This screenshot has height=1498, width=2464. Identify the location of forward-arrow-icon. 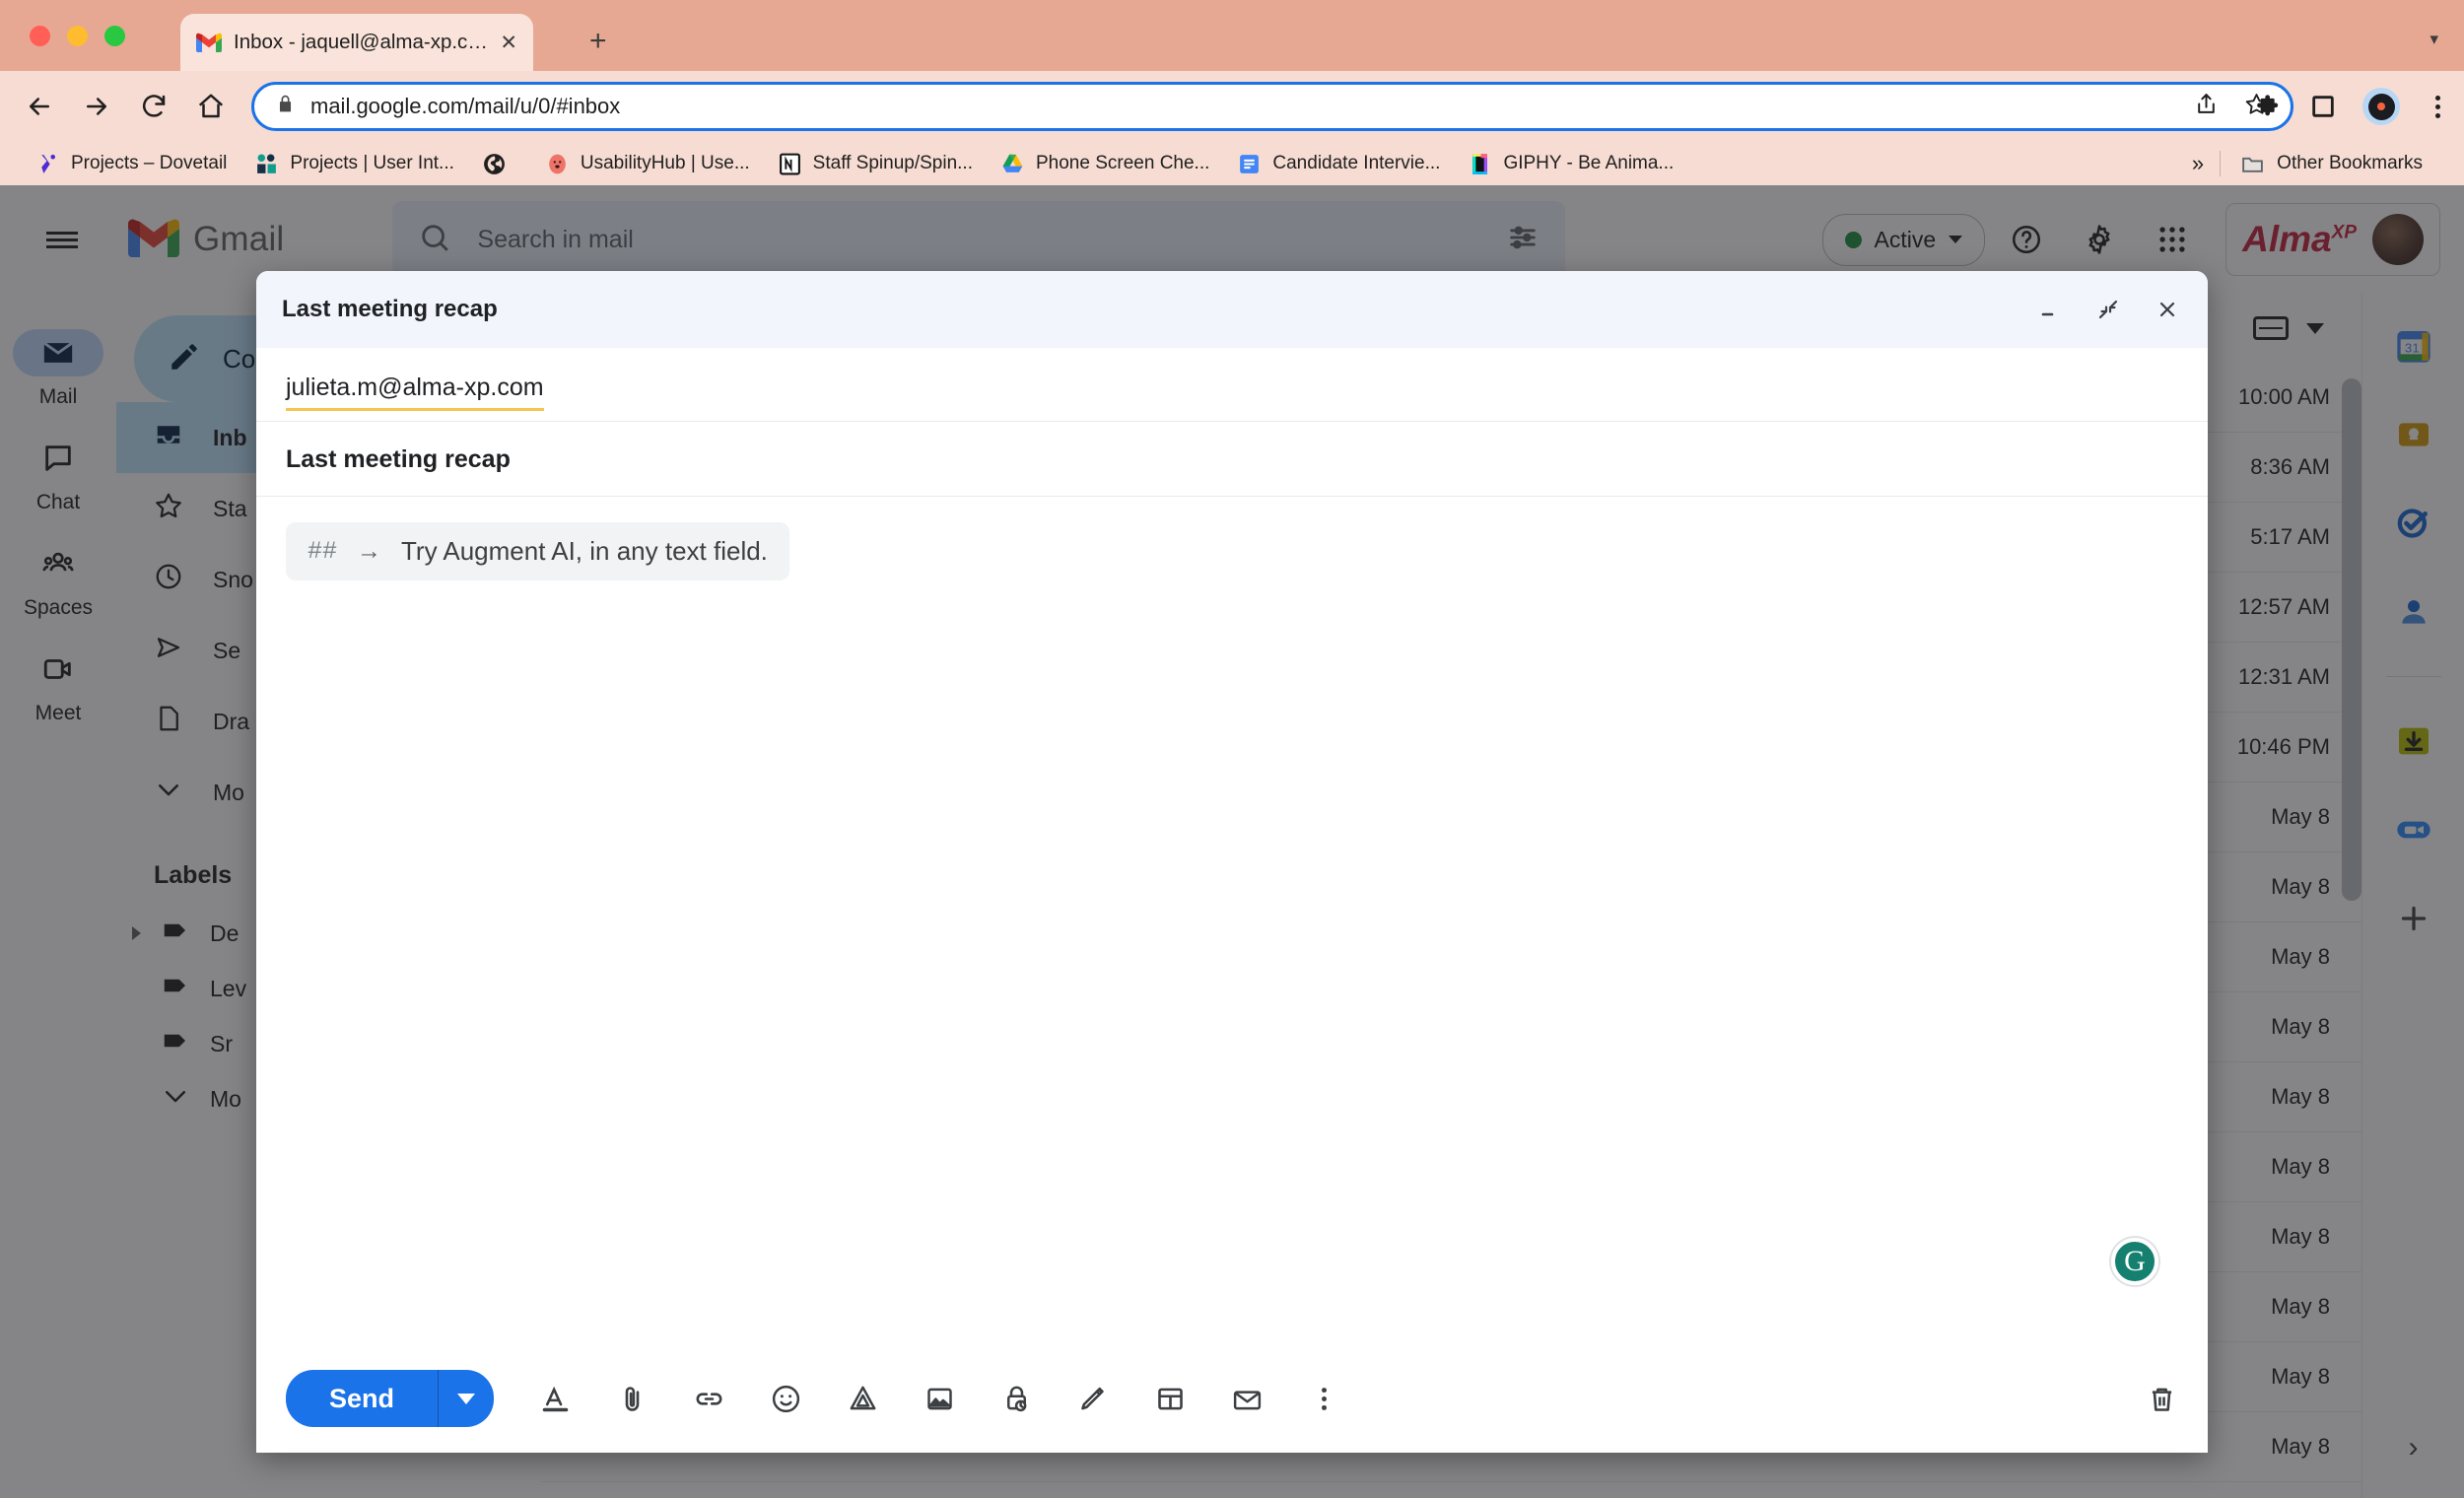
(96, 106).